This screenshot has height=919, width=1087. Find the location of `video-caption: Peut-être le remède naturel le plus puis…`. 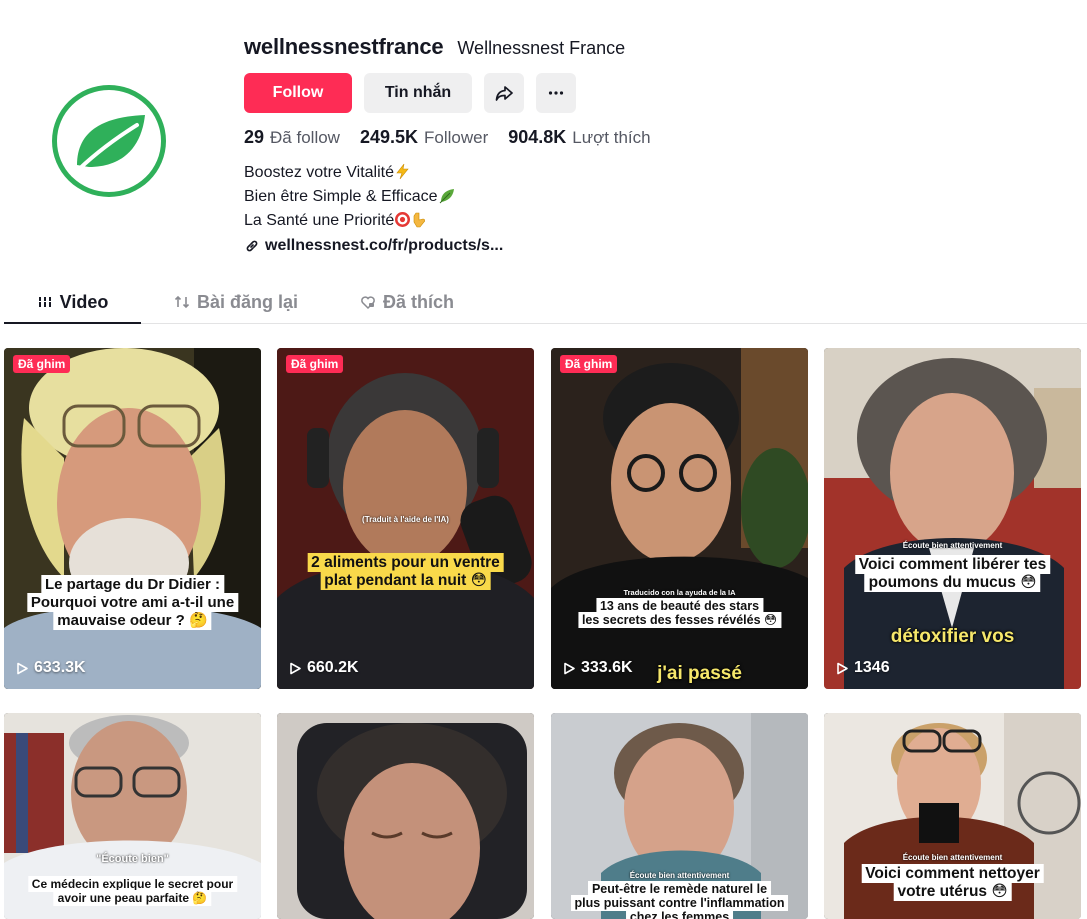

video-caption: Peut-être le remède naturel le plus puis… is located at coordinates (679, 900).